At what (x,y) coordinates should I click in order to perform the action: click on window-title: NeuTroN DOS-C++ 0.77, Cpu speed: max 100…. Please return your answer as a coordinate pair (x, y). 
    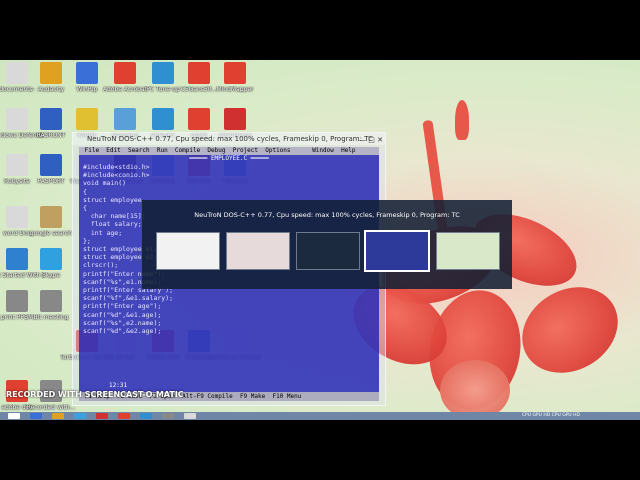
    Looking at the image, I should click on (230, 139).